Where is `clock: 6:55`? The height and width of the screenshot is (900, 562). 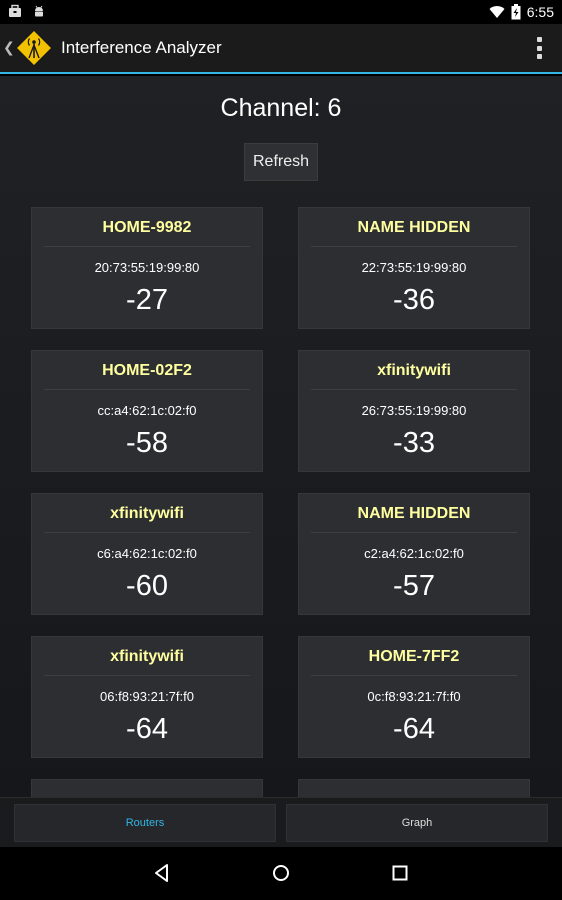 clock: 6:55 is located at coordinates (540, 12).